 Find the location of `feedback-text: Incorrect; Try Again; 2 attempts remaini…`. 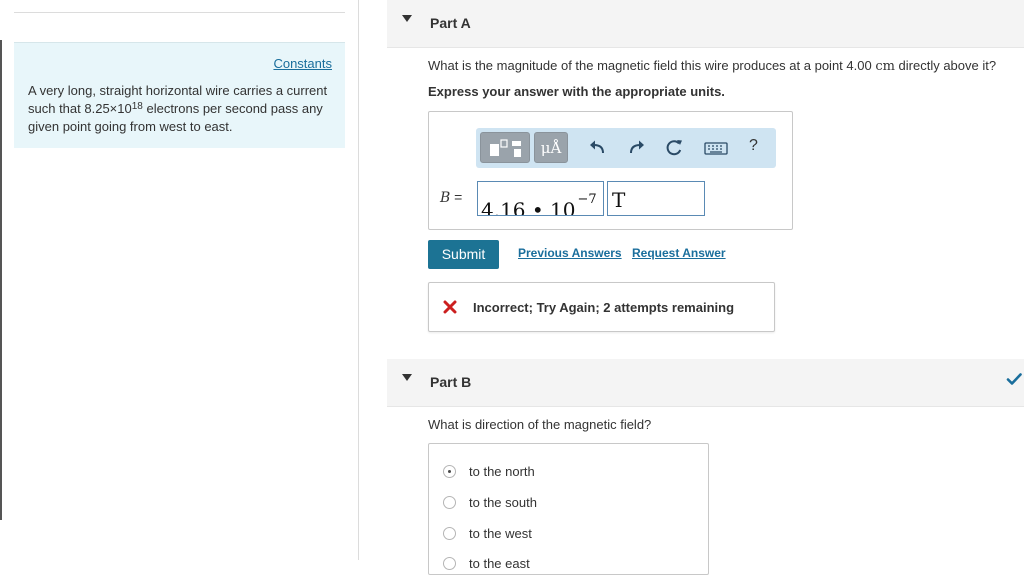

feedback-text: Incorrect; Try Again; 2 attempts remaini… is located at coordinates (604, 307).